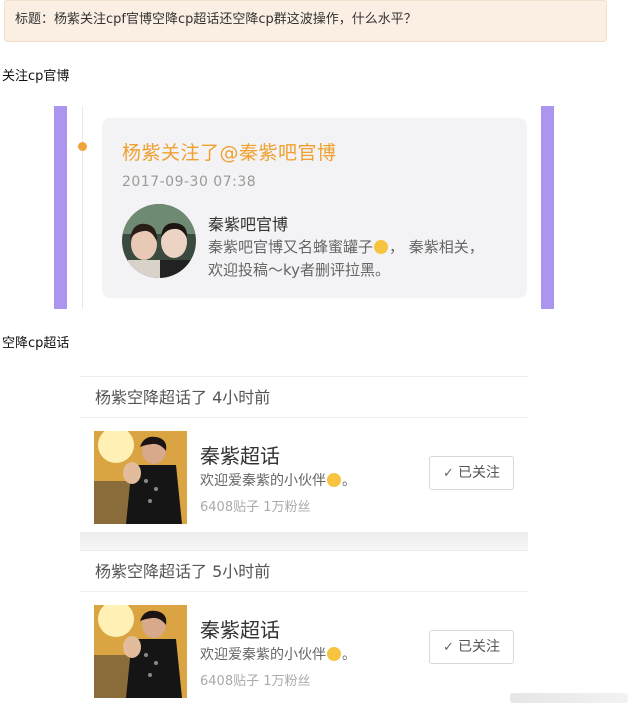 Image resolution: width=640 pixels, height=711 pixels. What do you see at coordinates (189, 182) in the screenshot?
I see `follow-timestamp: 2017-09-30 07:38` at bounding box center [189, 182].